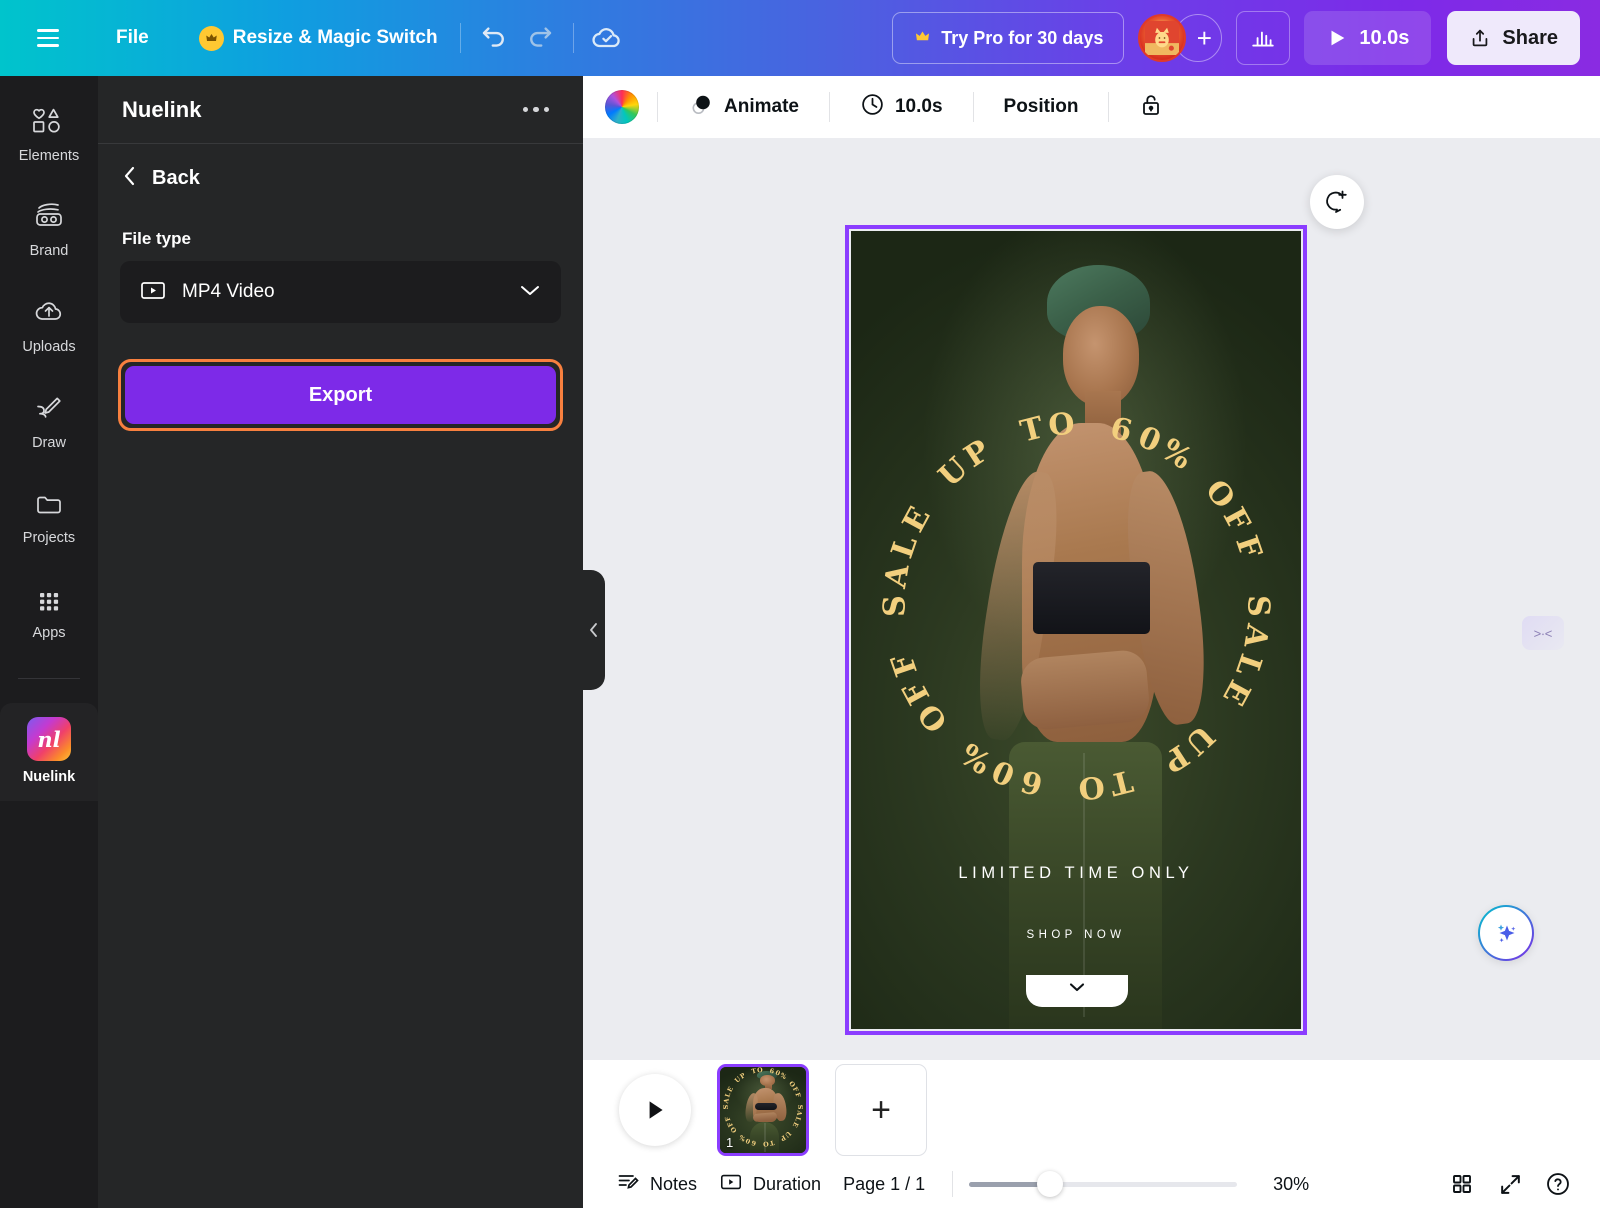 The height and width of the screenshot is (1208, 1600). I want to click on file-type-label: File type, so click(156, 238).